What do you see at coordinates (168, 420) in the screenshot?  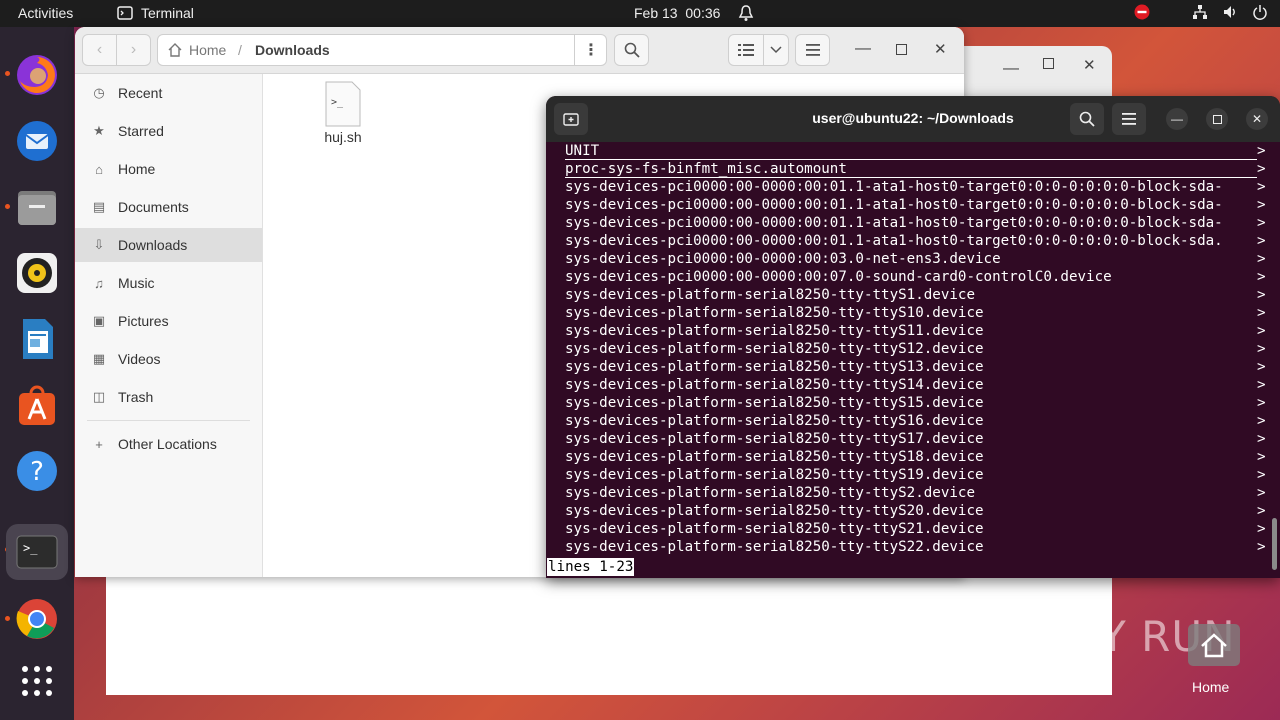 I see `sidebar-divider` at bounding box center [168, 420].